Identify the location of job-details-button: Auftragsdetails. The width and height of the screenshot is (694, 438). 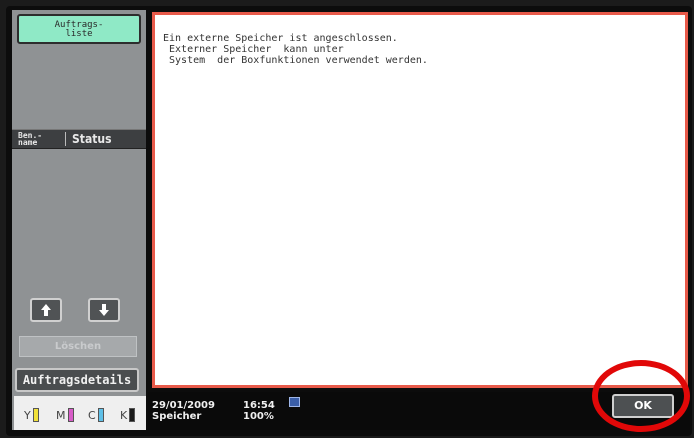
(77, 380).